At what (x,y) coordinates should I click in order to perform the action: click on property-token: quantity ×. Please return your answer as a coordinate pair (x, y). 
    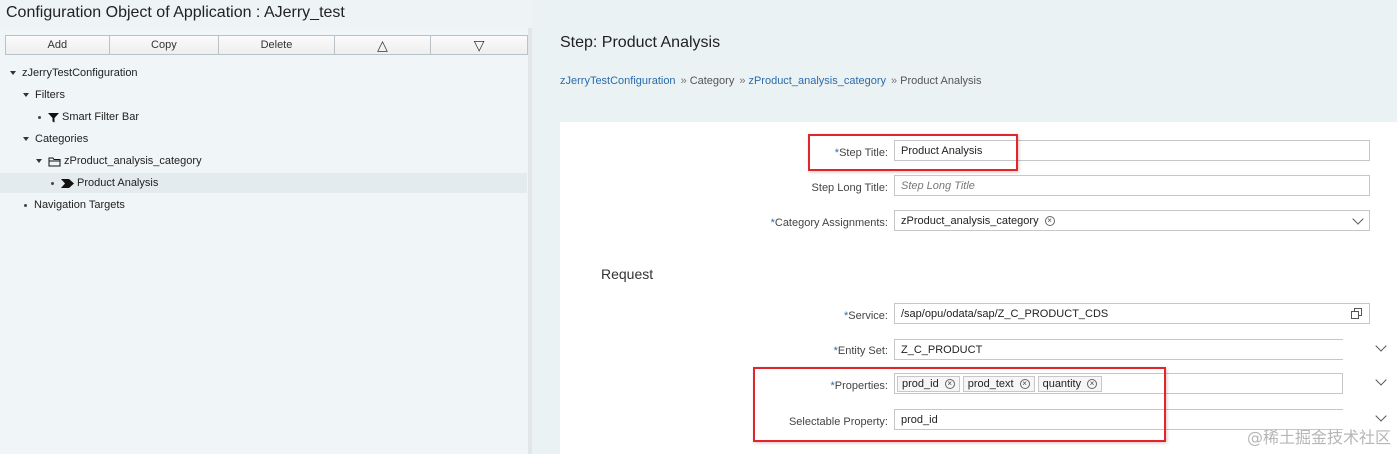
    Looking at the image, I should click on (1070, 383).